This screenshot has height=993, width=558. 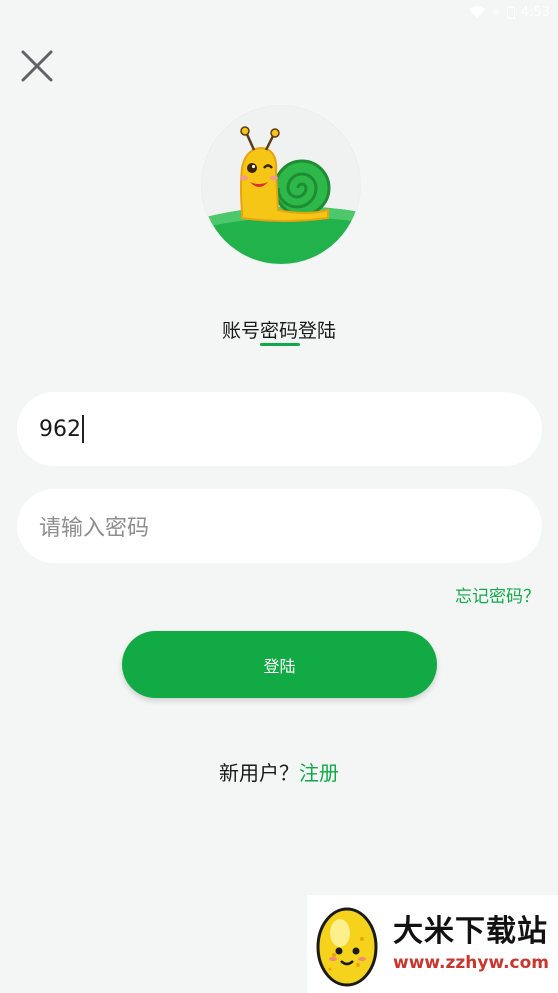 What do you see at coordinates (510, 12) in the screenshot?
I see `battery-icon` at bounding box center [510, 12].